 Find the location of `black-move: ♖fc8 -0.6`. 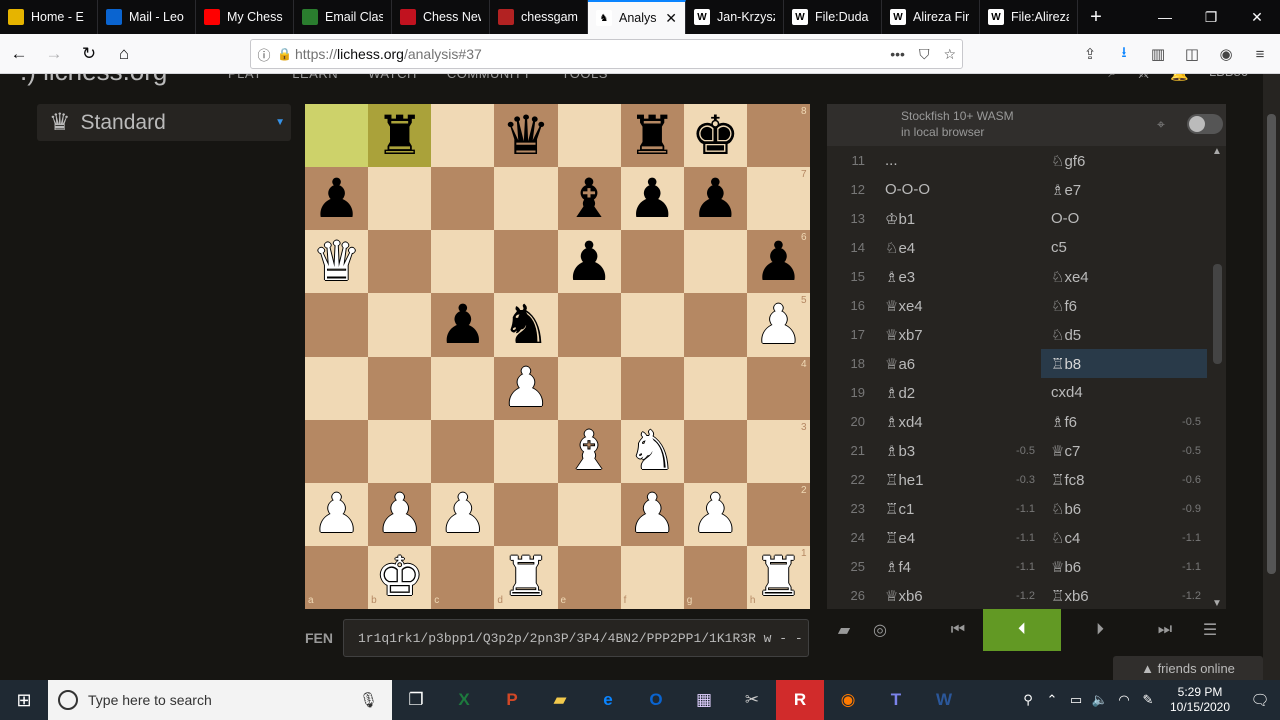

black-move: ♖fc8 -0.6 is located at coordinates (1124, 479).